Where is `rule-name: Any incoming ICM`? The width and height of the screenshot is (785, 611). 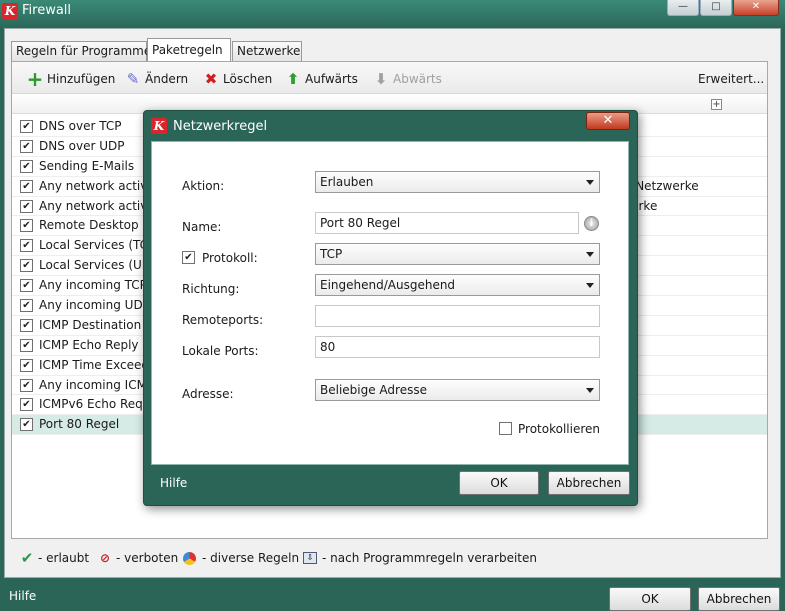
rule-name: Any incoming ICM is located at coordinates (91, 384).